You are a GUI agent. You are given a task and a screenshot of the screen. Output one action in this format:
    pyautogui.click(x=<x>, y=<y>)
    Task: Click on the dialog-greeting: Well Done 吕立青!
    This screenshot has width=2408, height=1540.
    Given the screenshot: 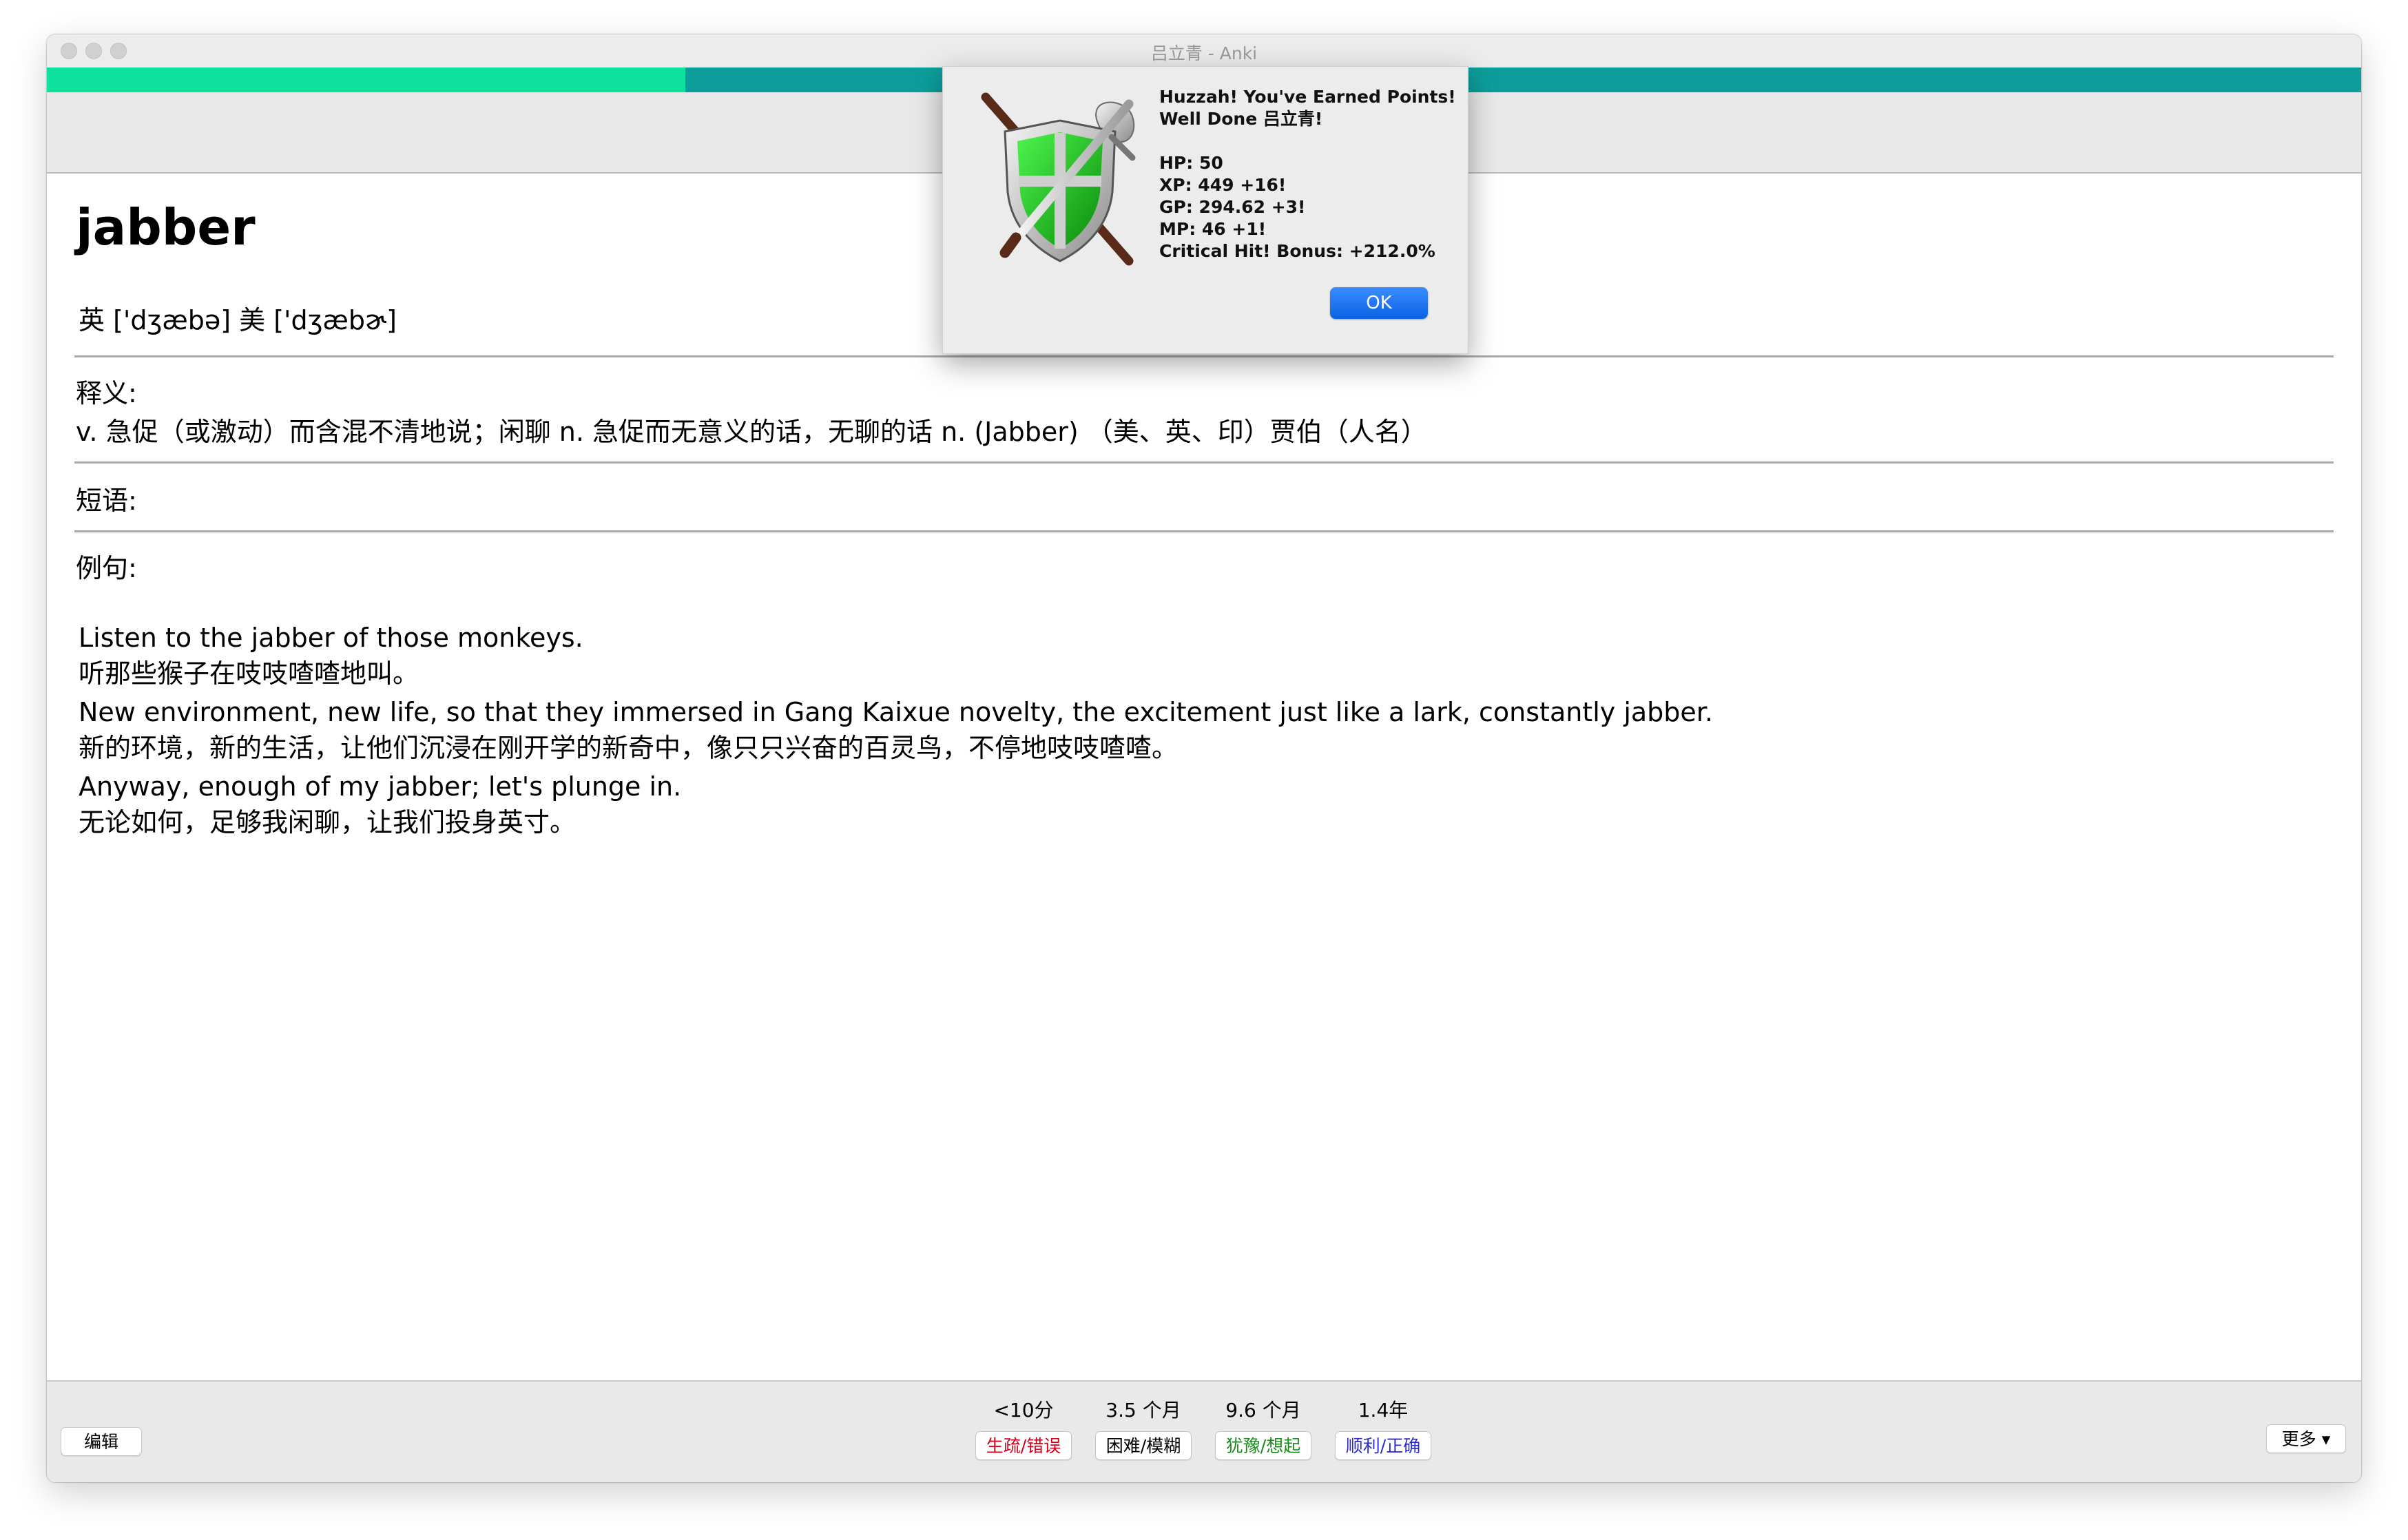 What is the action you would take?
    pyautogui.click(x=1241, y=119)
    